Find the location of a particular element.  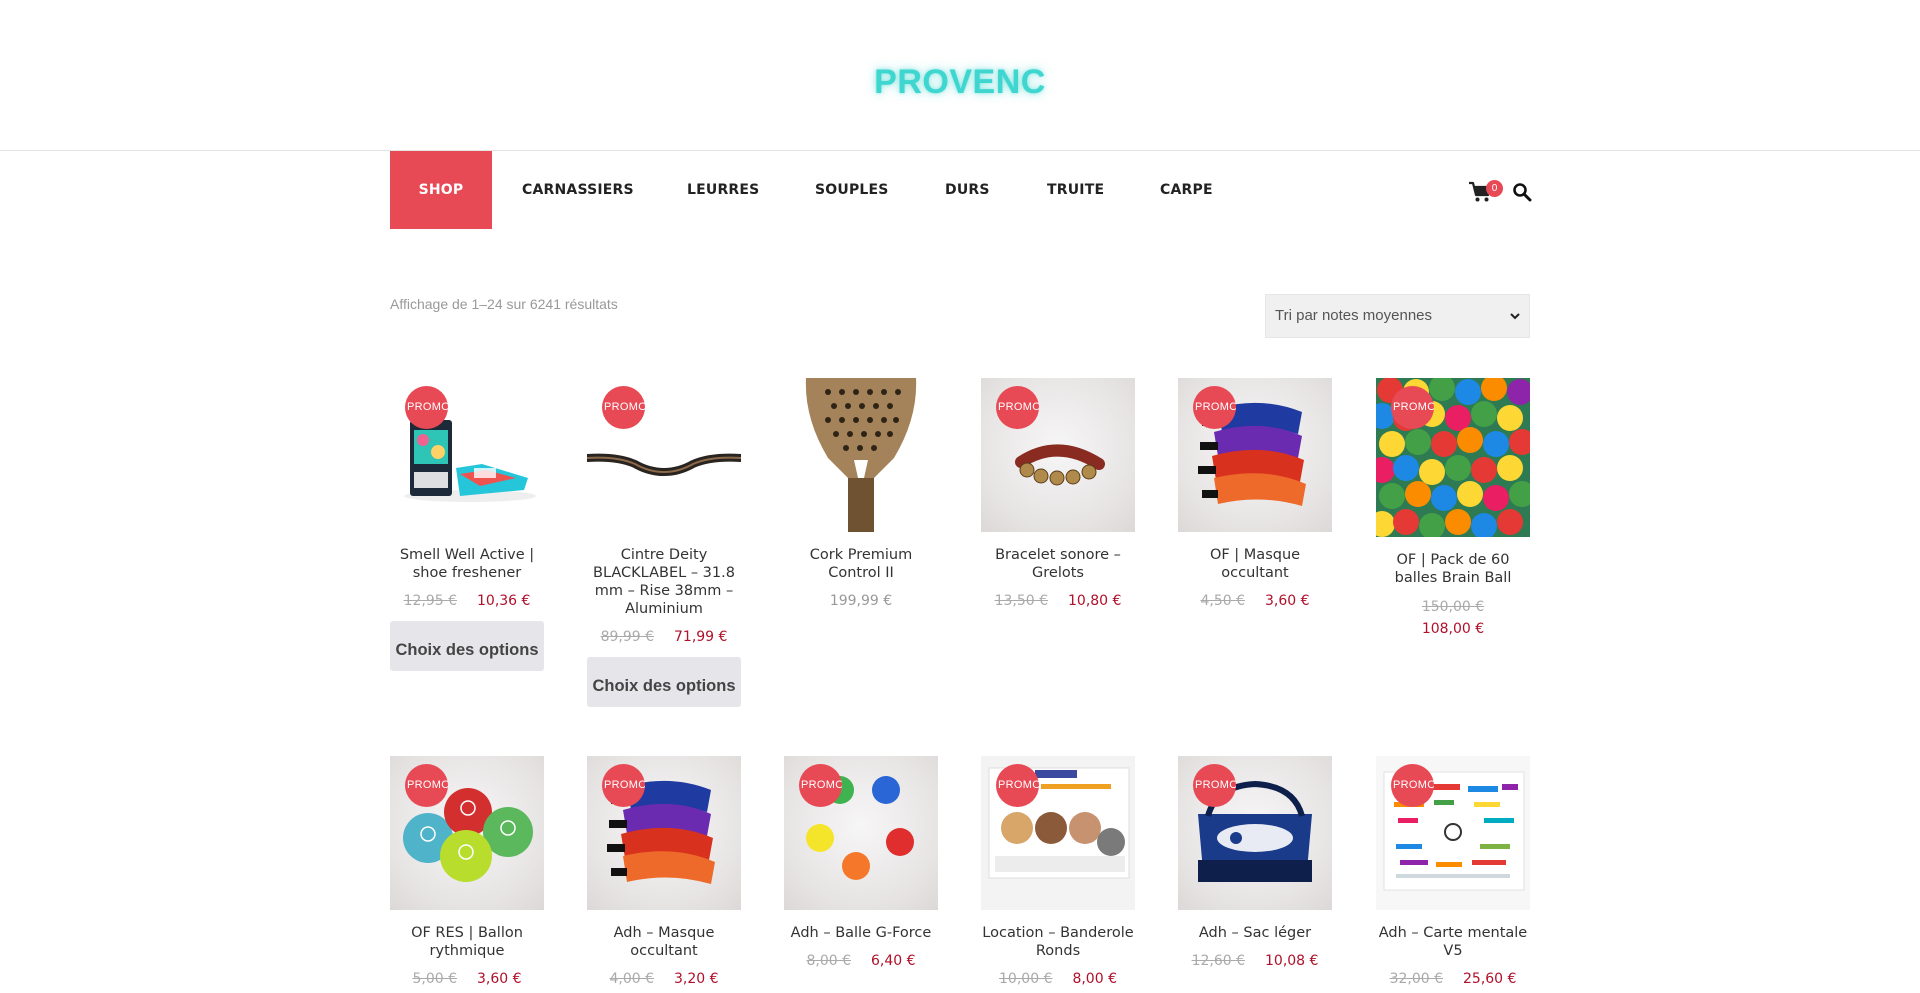

old-price: 13,50 € is located at coordinates (1021, 601).